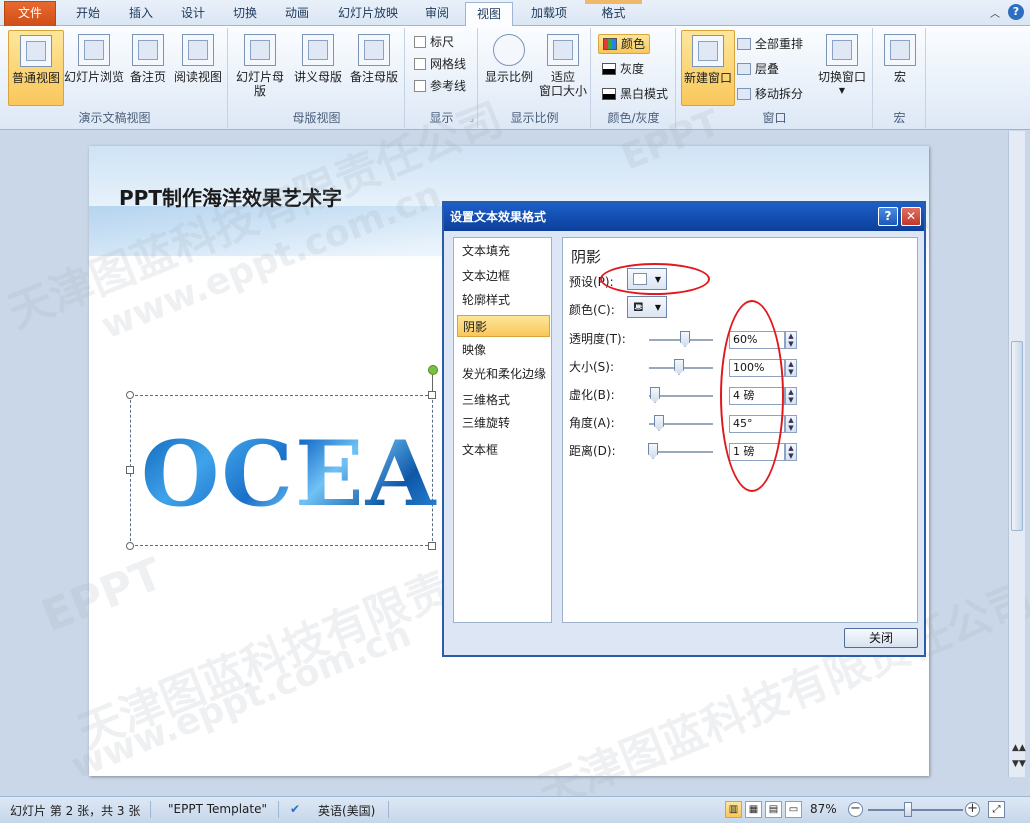 The height and width of the screenshot is (823, 1030). Describe the element at coordinates (1019, 764) in the screenshot. I see `next-slide-icon: ▼▼` at that location.